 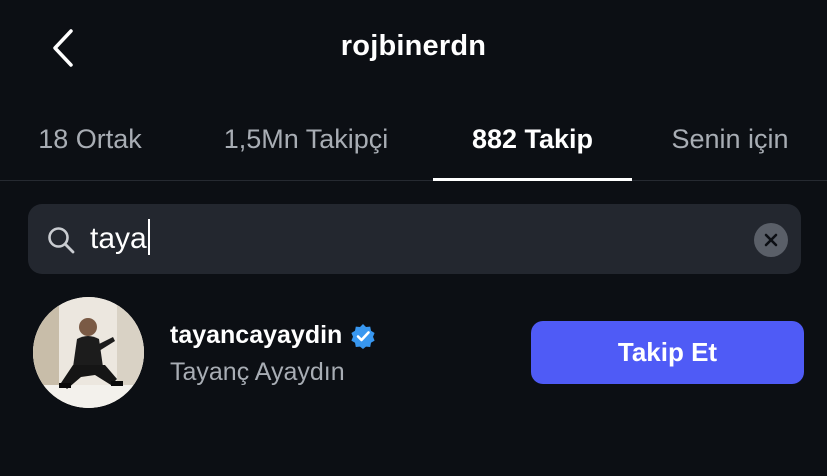 I want to click on profile-photo, so click(x=88, y=352).